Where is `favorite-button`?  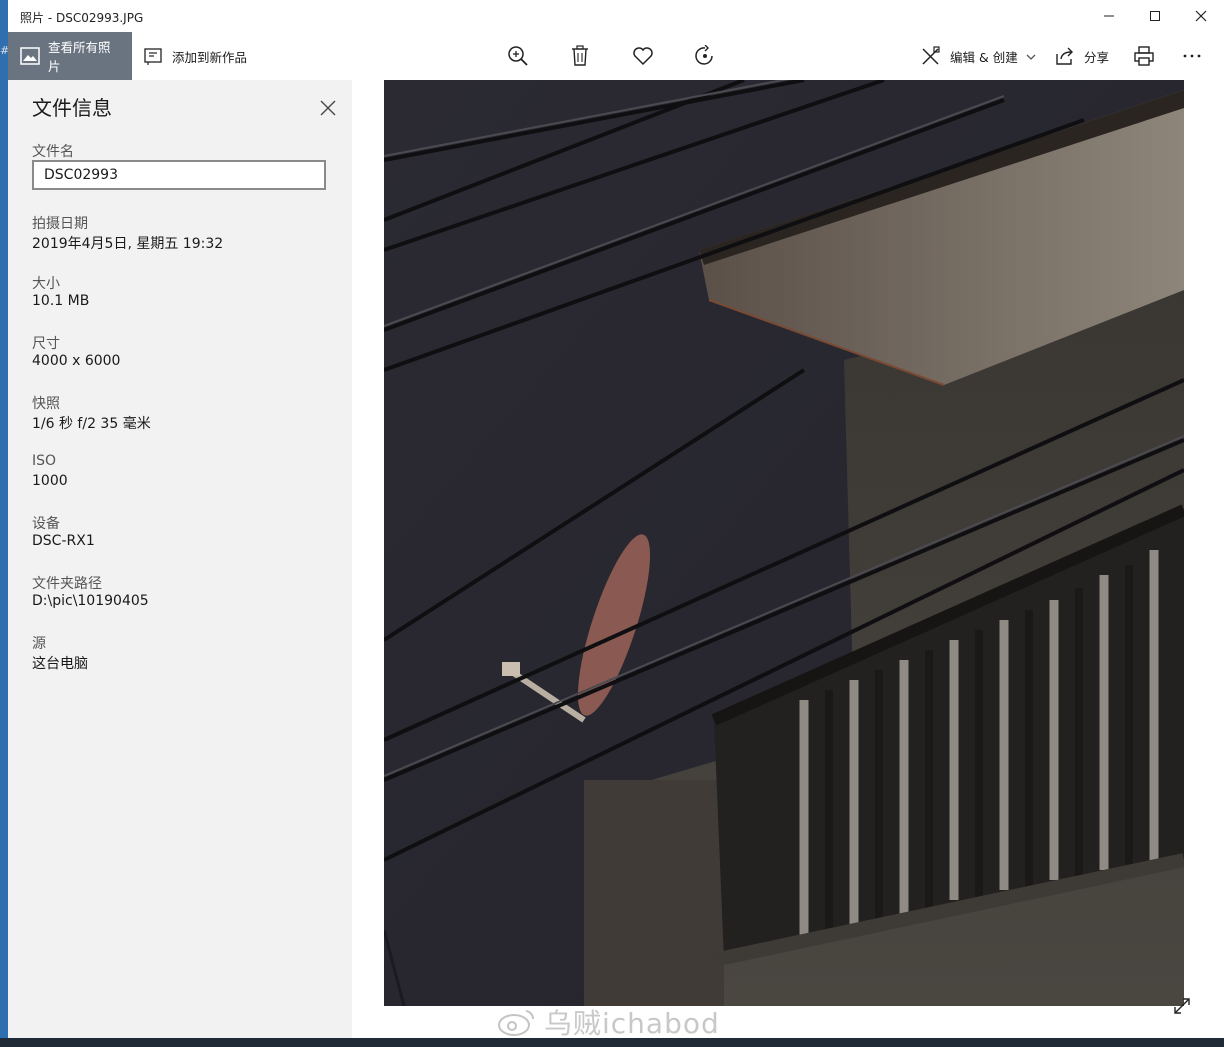 favorite-button is located at coordinates (643, 56).